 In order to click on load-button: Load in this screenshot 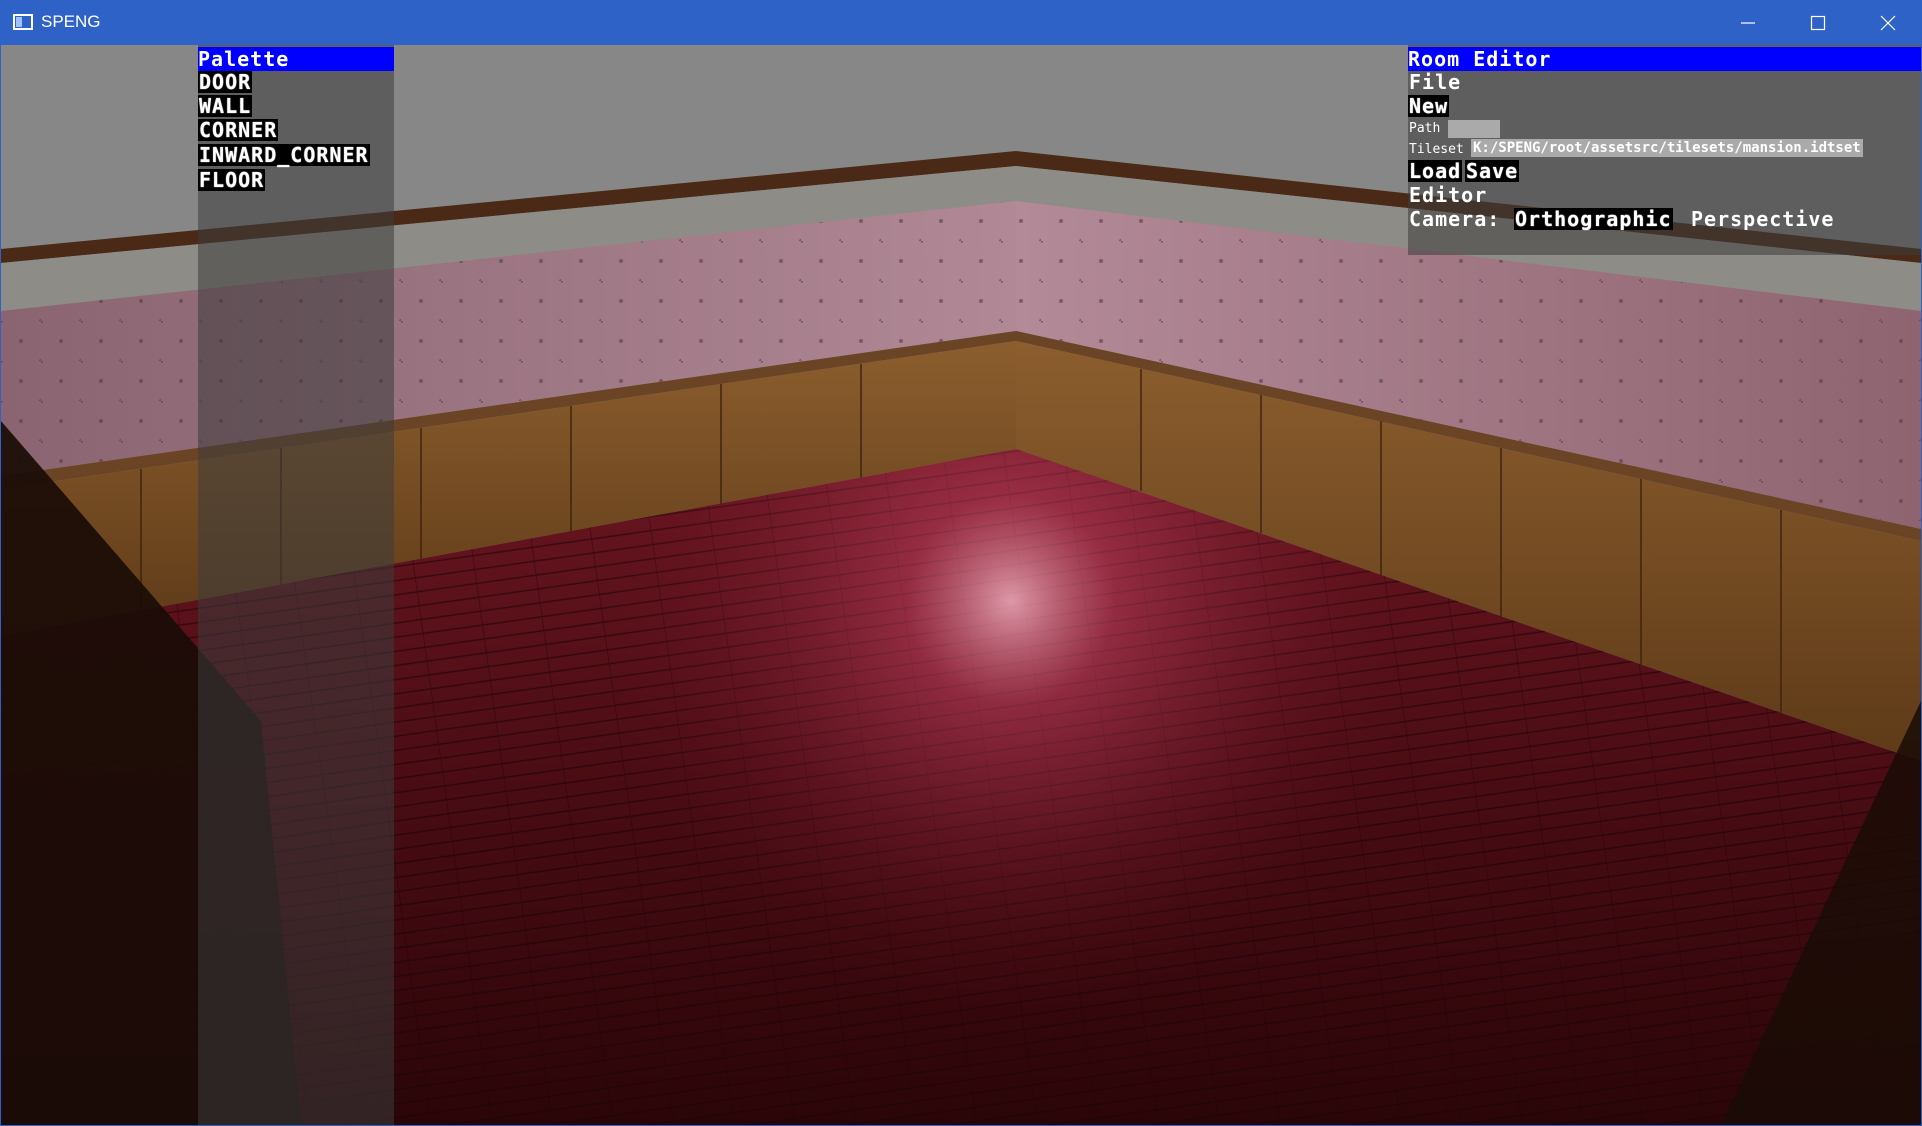, I will do `click(1435, 171)`.